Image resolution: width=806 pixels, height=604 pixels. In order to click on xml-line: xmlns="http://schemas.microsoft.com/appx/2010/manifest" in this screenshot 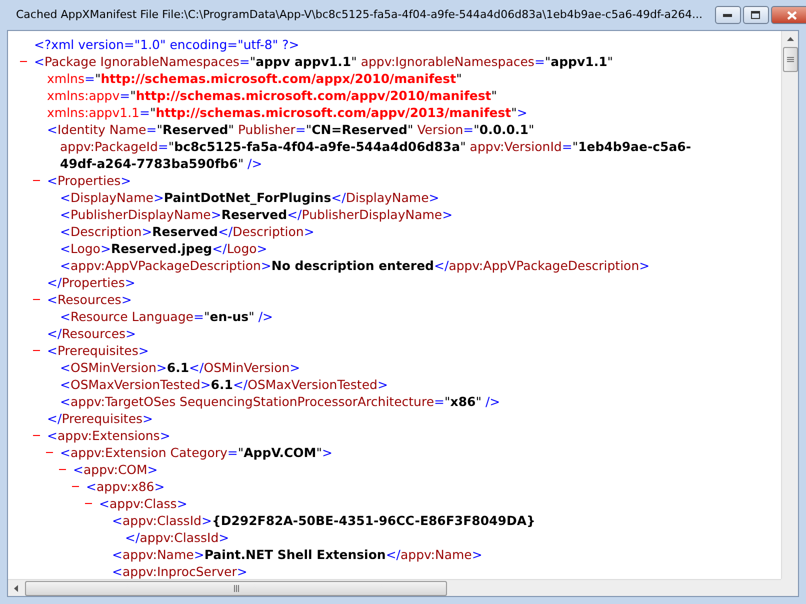, I will do `click(254, 78)`.